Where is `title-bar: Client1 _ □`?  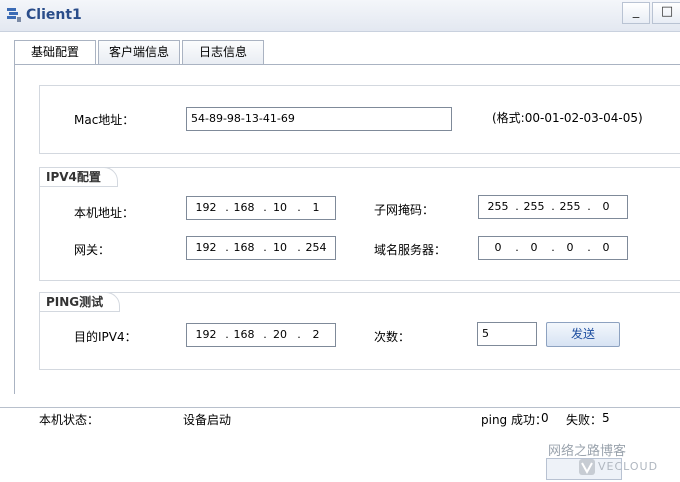 title-bar: Client1 _ □ is located at coordinates (340, 16).